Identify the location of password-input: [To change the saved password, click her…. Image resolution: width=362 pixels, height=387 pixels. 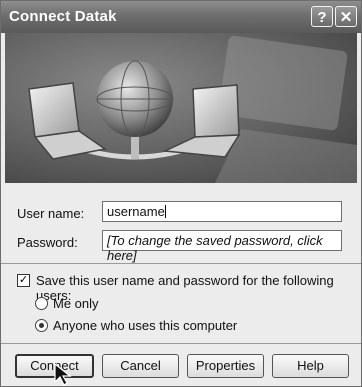
(222, 246).